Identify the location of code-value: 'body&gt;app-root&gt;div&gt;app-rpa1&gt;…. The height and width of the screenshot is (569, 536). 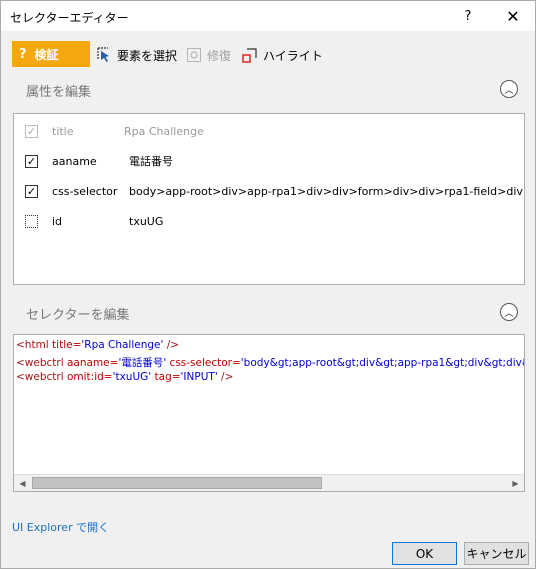
(382, 363).